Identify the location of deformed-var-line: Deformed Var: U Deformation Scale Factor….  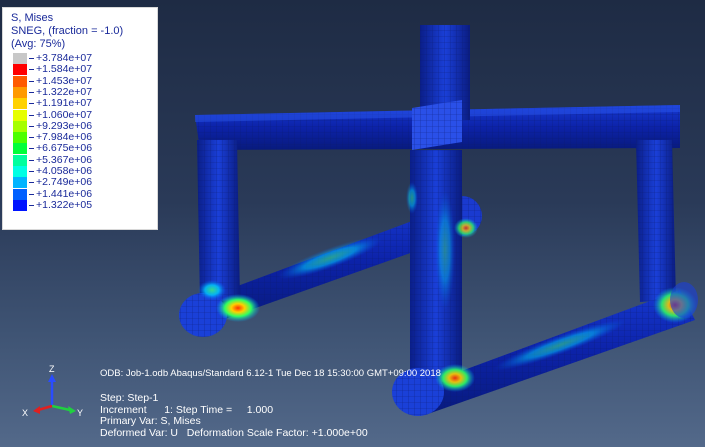
(234, 432).